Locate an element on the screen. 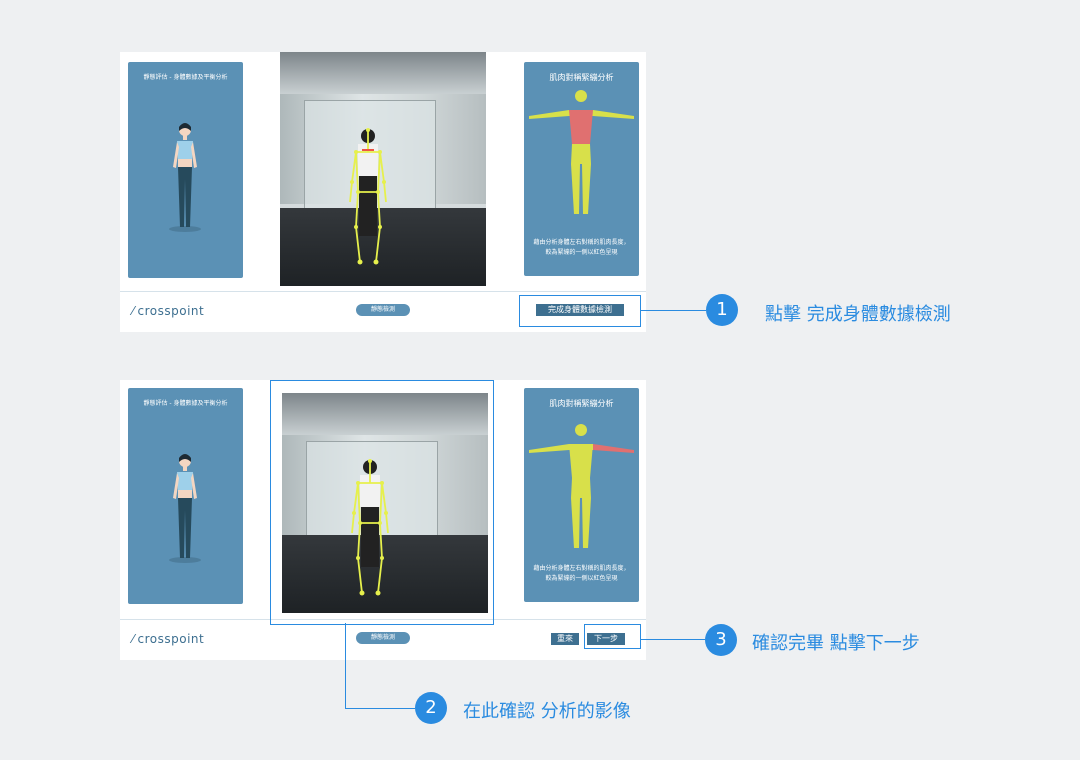 This screenshot has height=760, width=1080. callout-3-highlight is located at coordinates (612, 636).